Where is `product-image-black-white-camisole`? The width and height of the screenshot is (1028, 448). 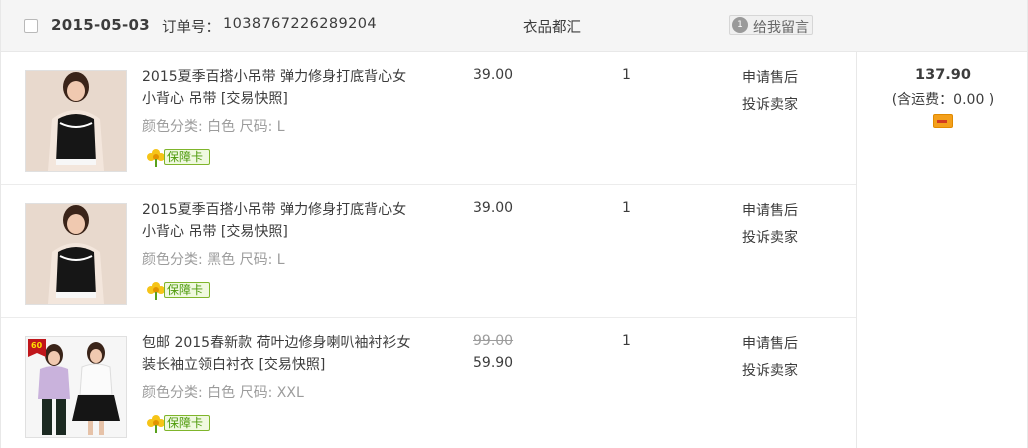
product-image-black-white-camisole is located at coordinates (76, 121).